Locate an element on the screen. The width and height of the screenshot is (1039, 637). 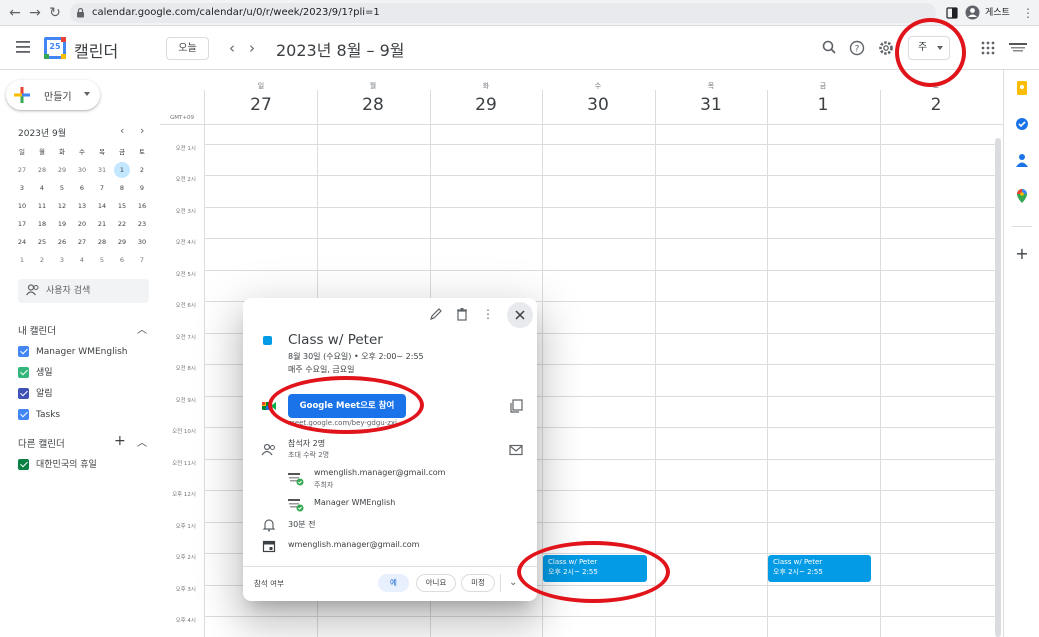
account-logo-icon is located at coordinates (1018, 47).